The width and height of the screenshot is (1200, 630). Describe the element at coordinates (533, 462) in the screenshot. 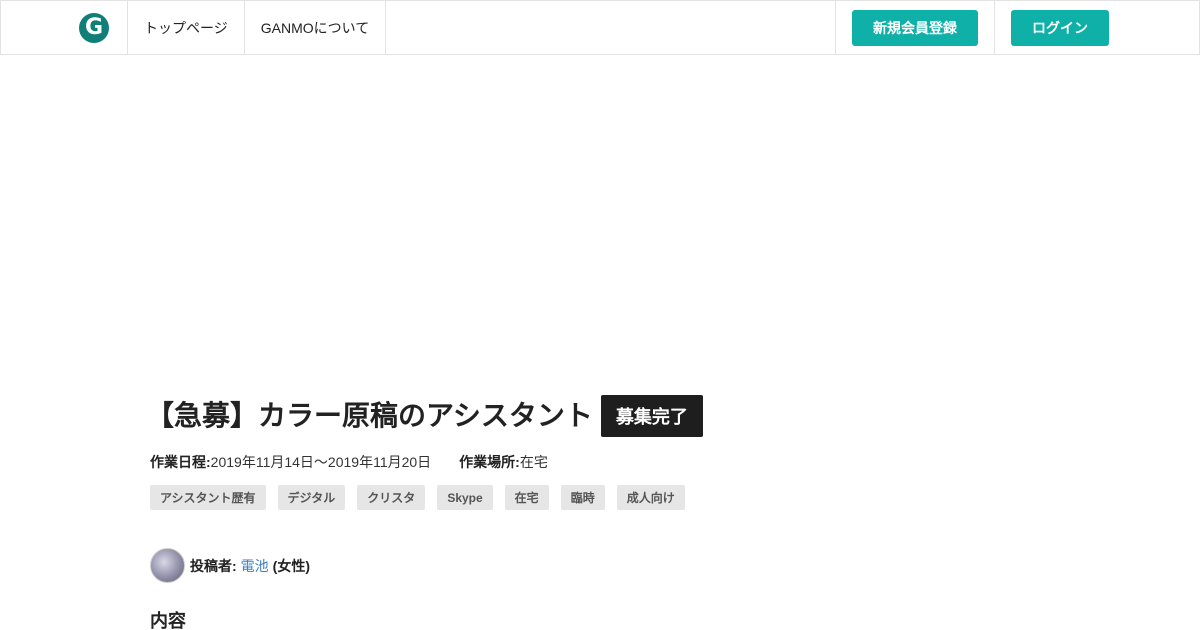

I see `location-value: 在宅` at that location.